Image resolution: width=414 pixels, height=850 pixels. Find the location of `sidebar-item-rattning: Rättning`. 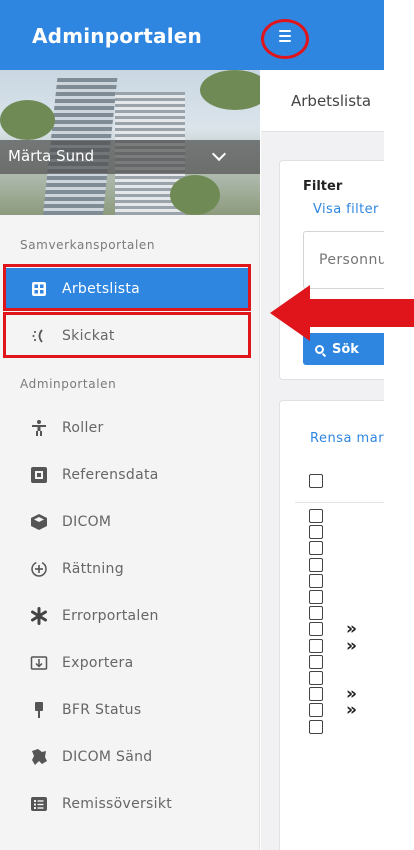

sidebar-item-rattning: Rättning is located at coordinates (128, 569).